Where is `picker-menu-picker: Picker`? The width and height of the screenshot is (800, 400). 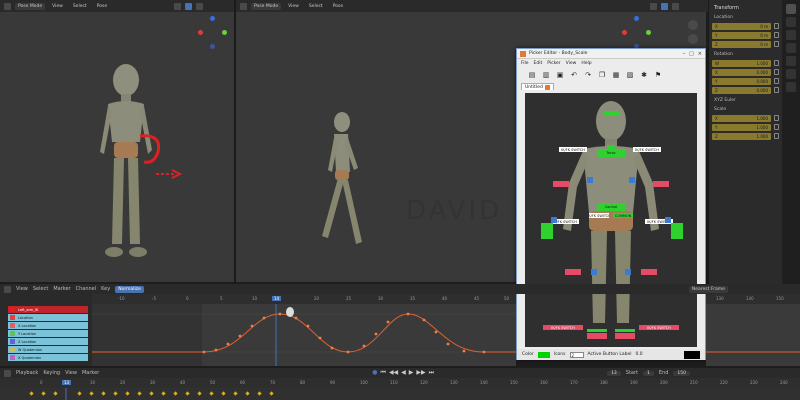
picker-menu-picker: Picker is located at coordinates (553, 63).